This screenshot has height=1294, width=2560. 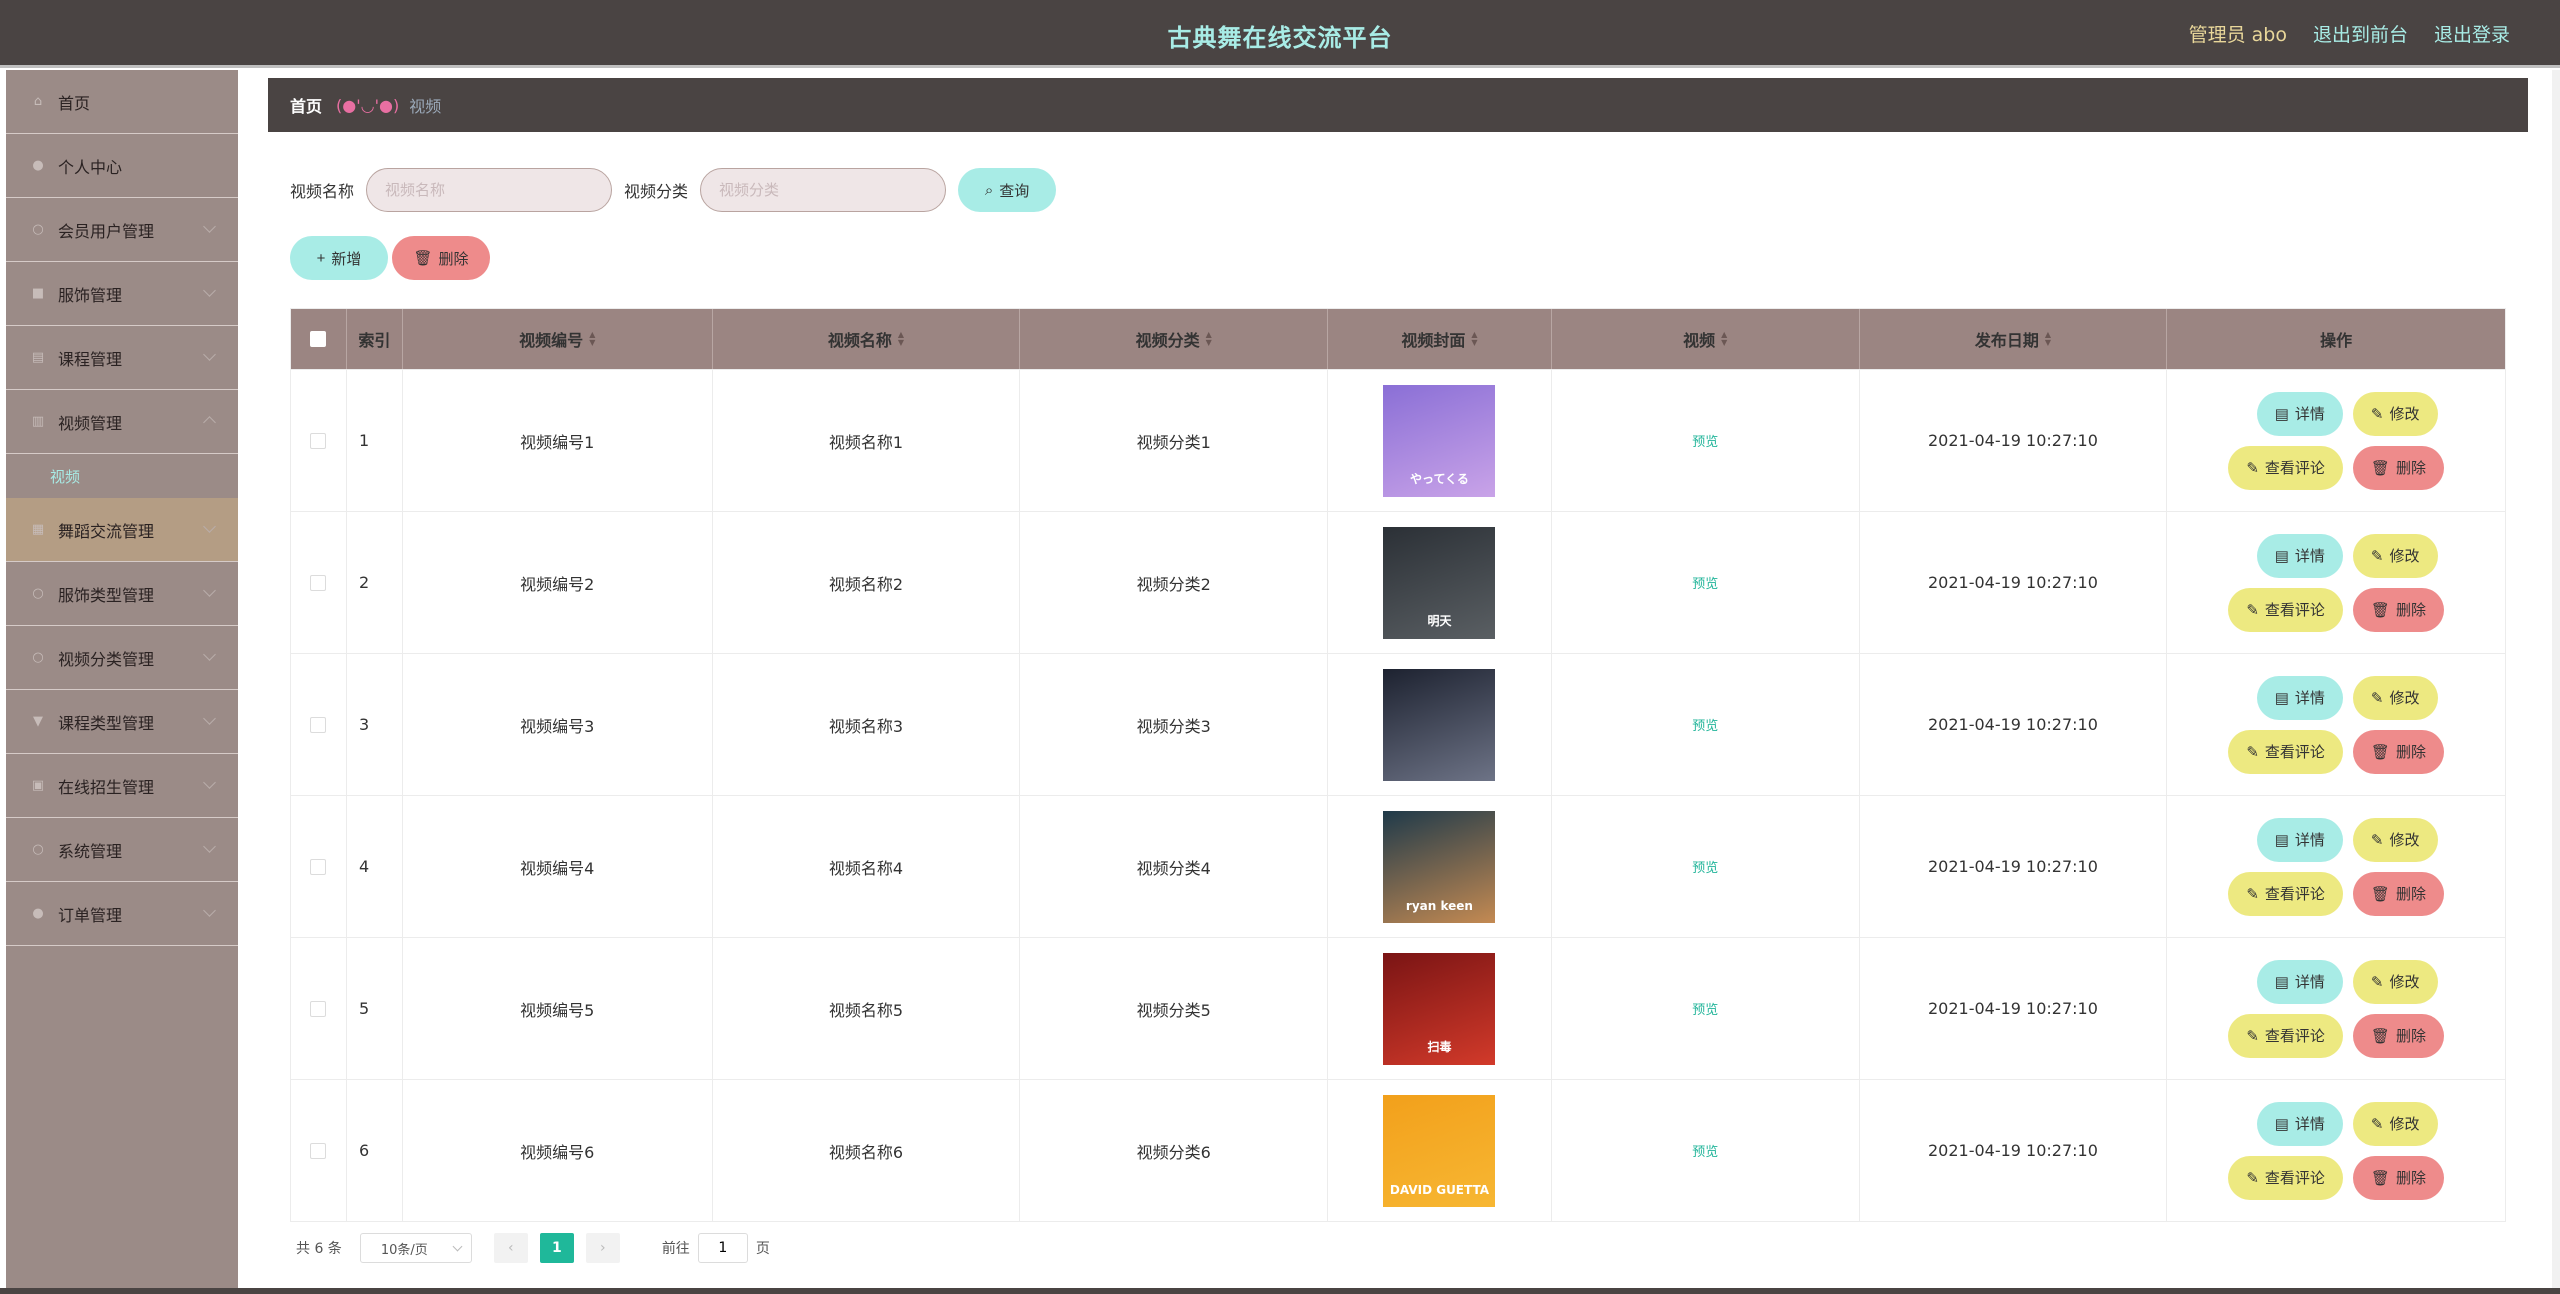 I want to click on sidebar-item-orders: ● 订单管理, so click(x=122, y=914).